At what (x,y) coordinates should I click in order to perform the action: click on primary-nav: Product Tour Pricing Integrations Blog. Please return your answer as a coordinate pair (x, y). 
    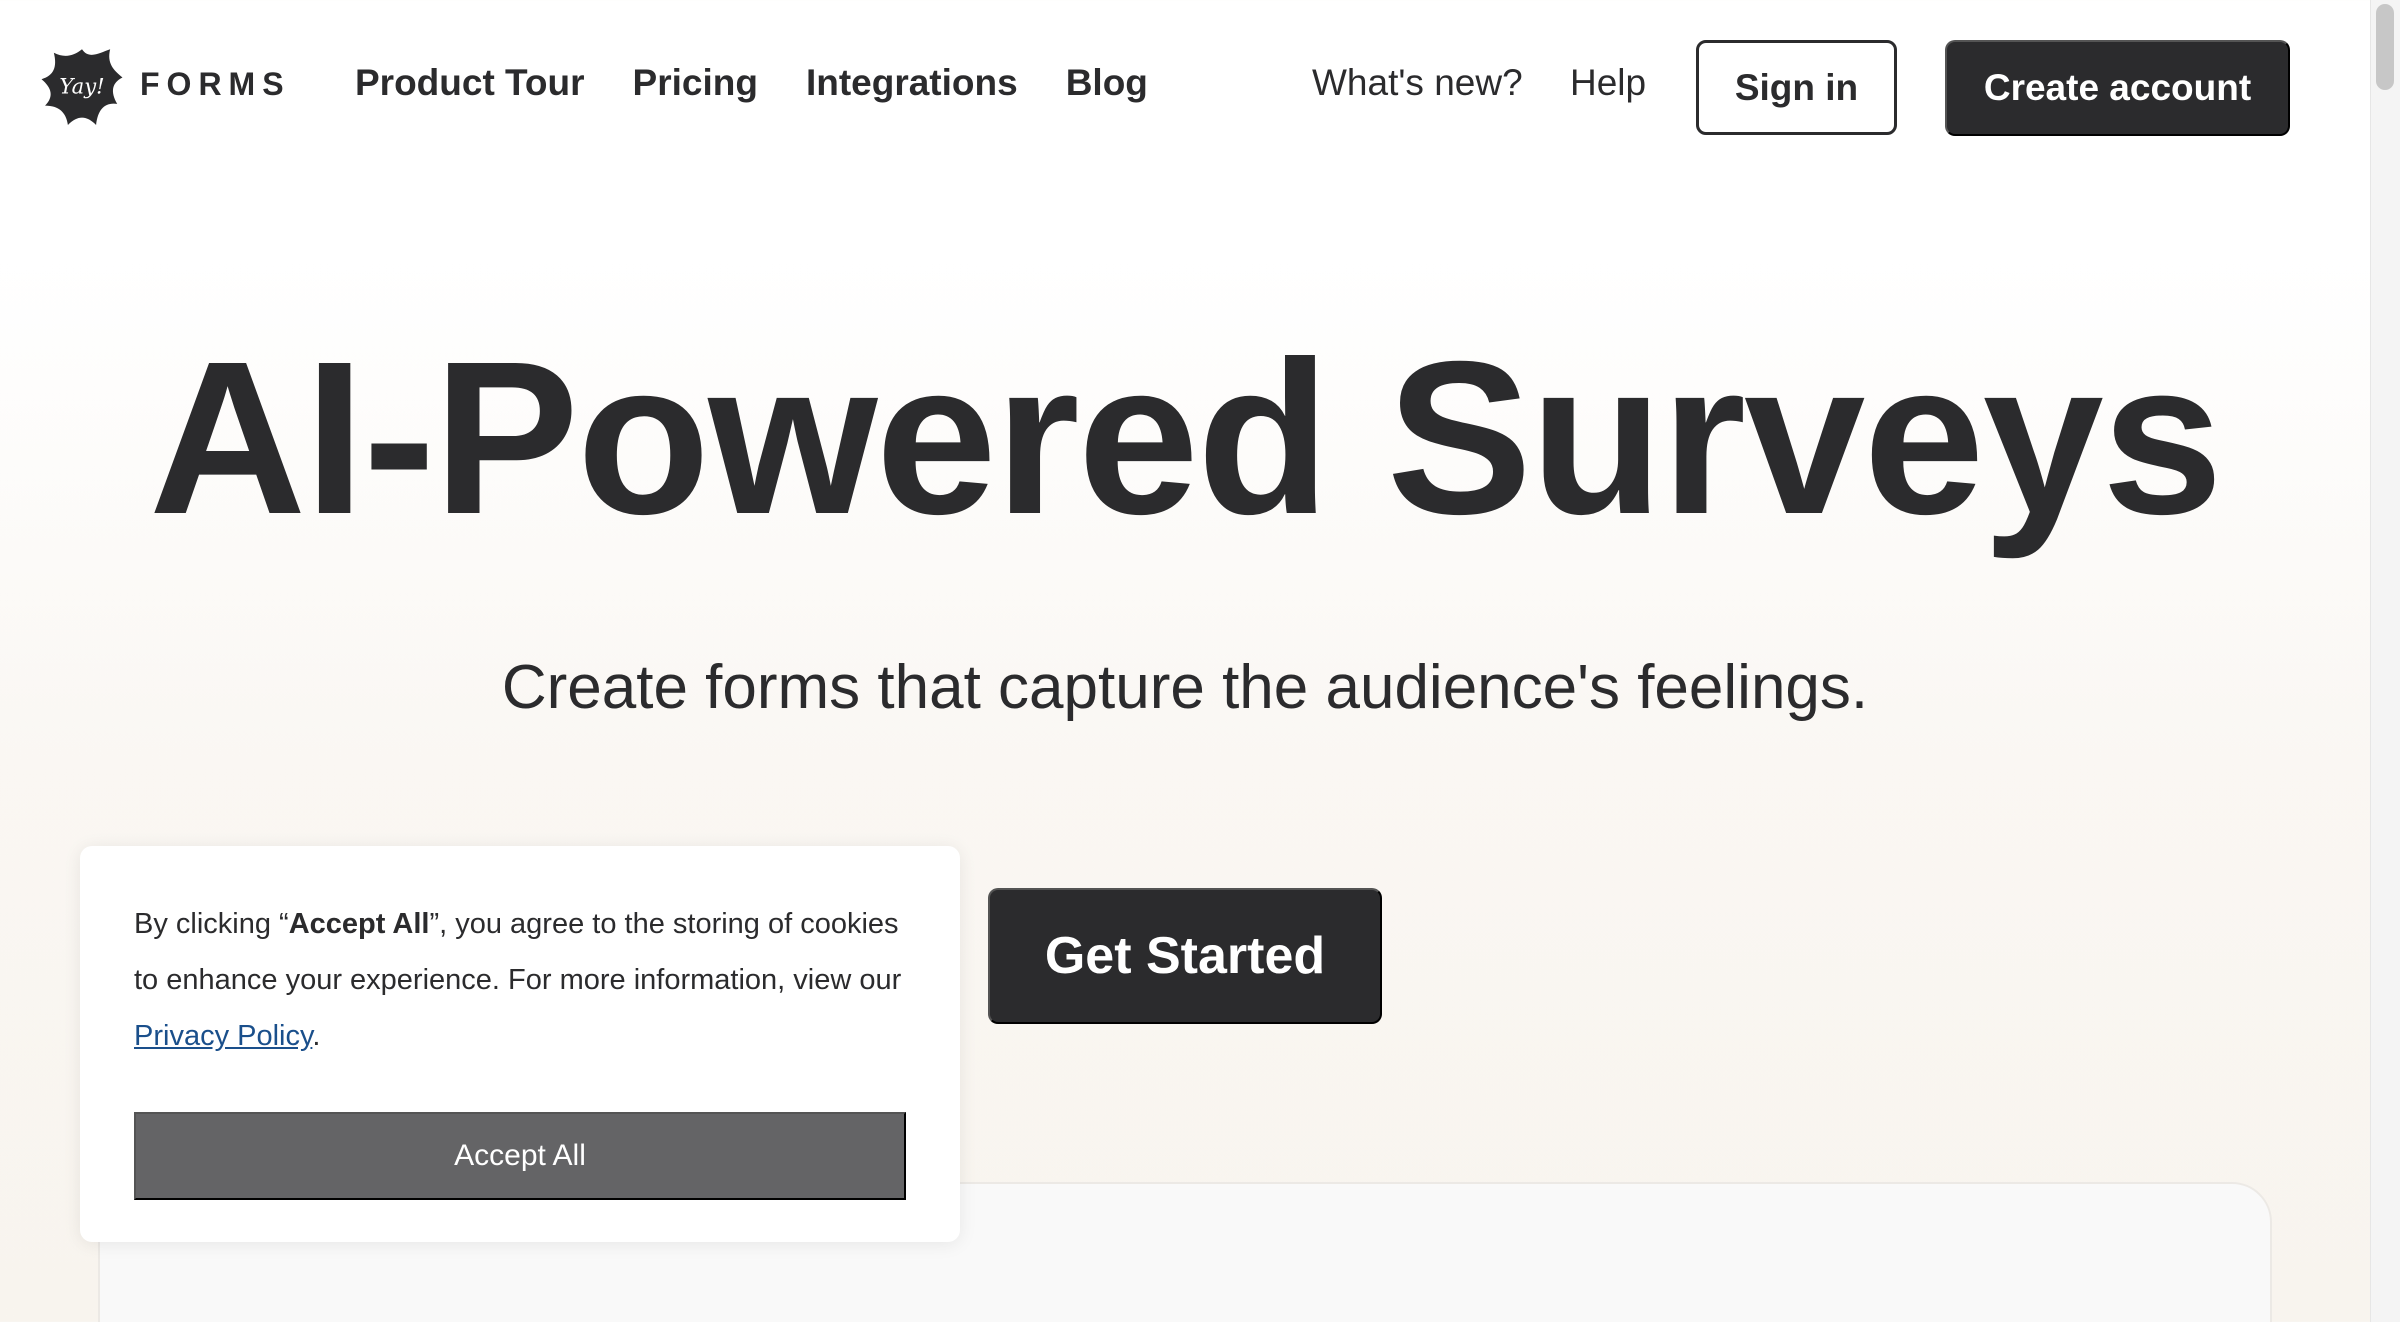
    Looking at the image, I should click on (751, 83).